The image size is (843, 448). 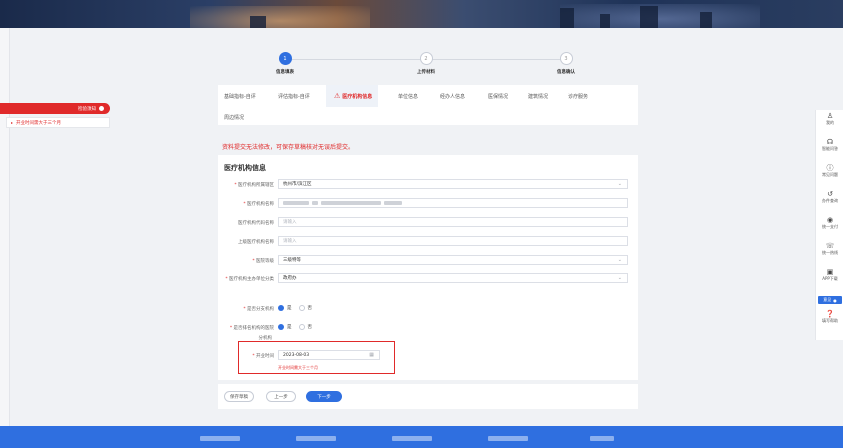 What do you see at coordinates (337, 96) in the screenshot?
I see `warning-icon: ⚠` at bounding box center [337, 96].